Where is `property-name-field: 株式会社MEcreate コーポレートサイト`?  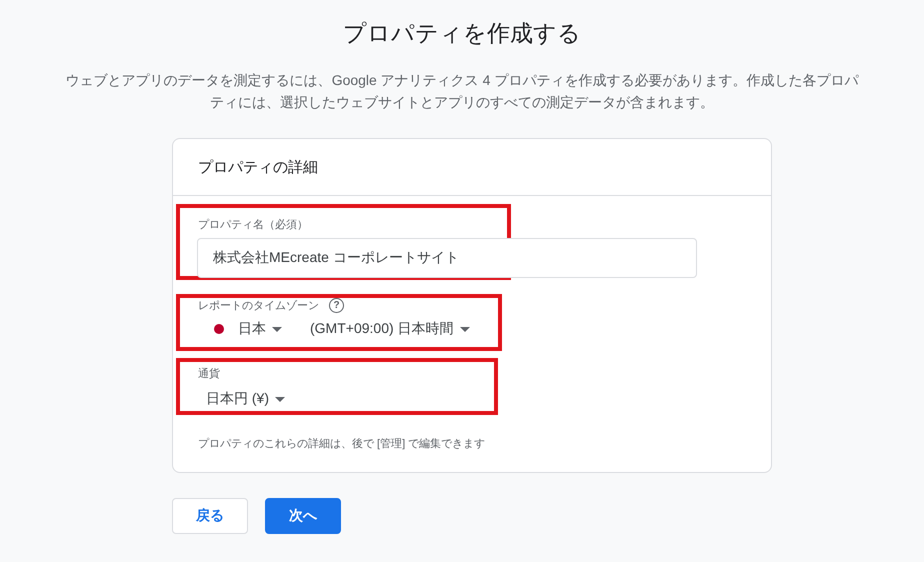
property-name-field: 株式会社MEcreate コーポレートサイト is located at coordinates (447, 258).